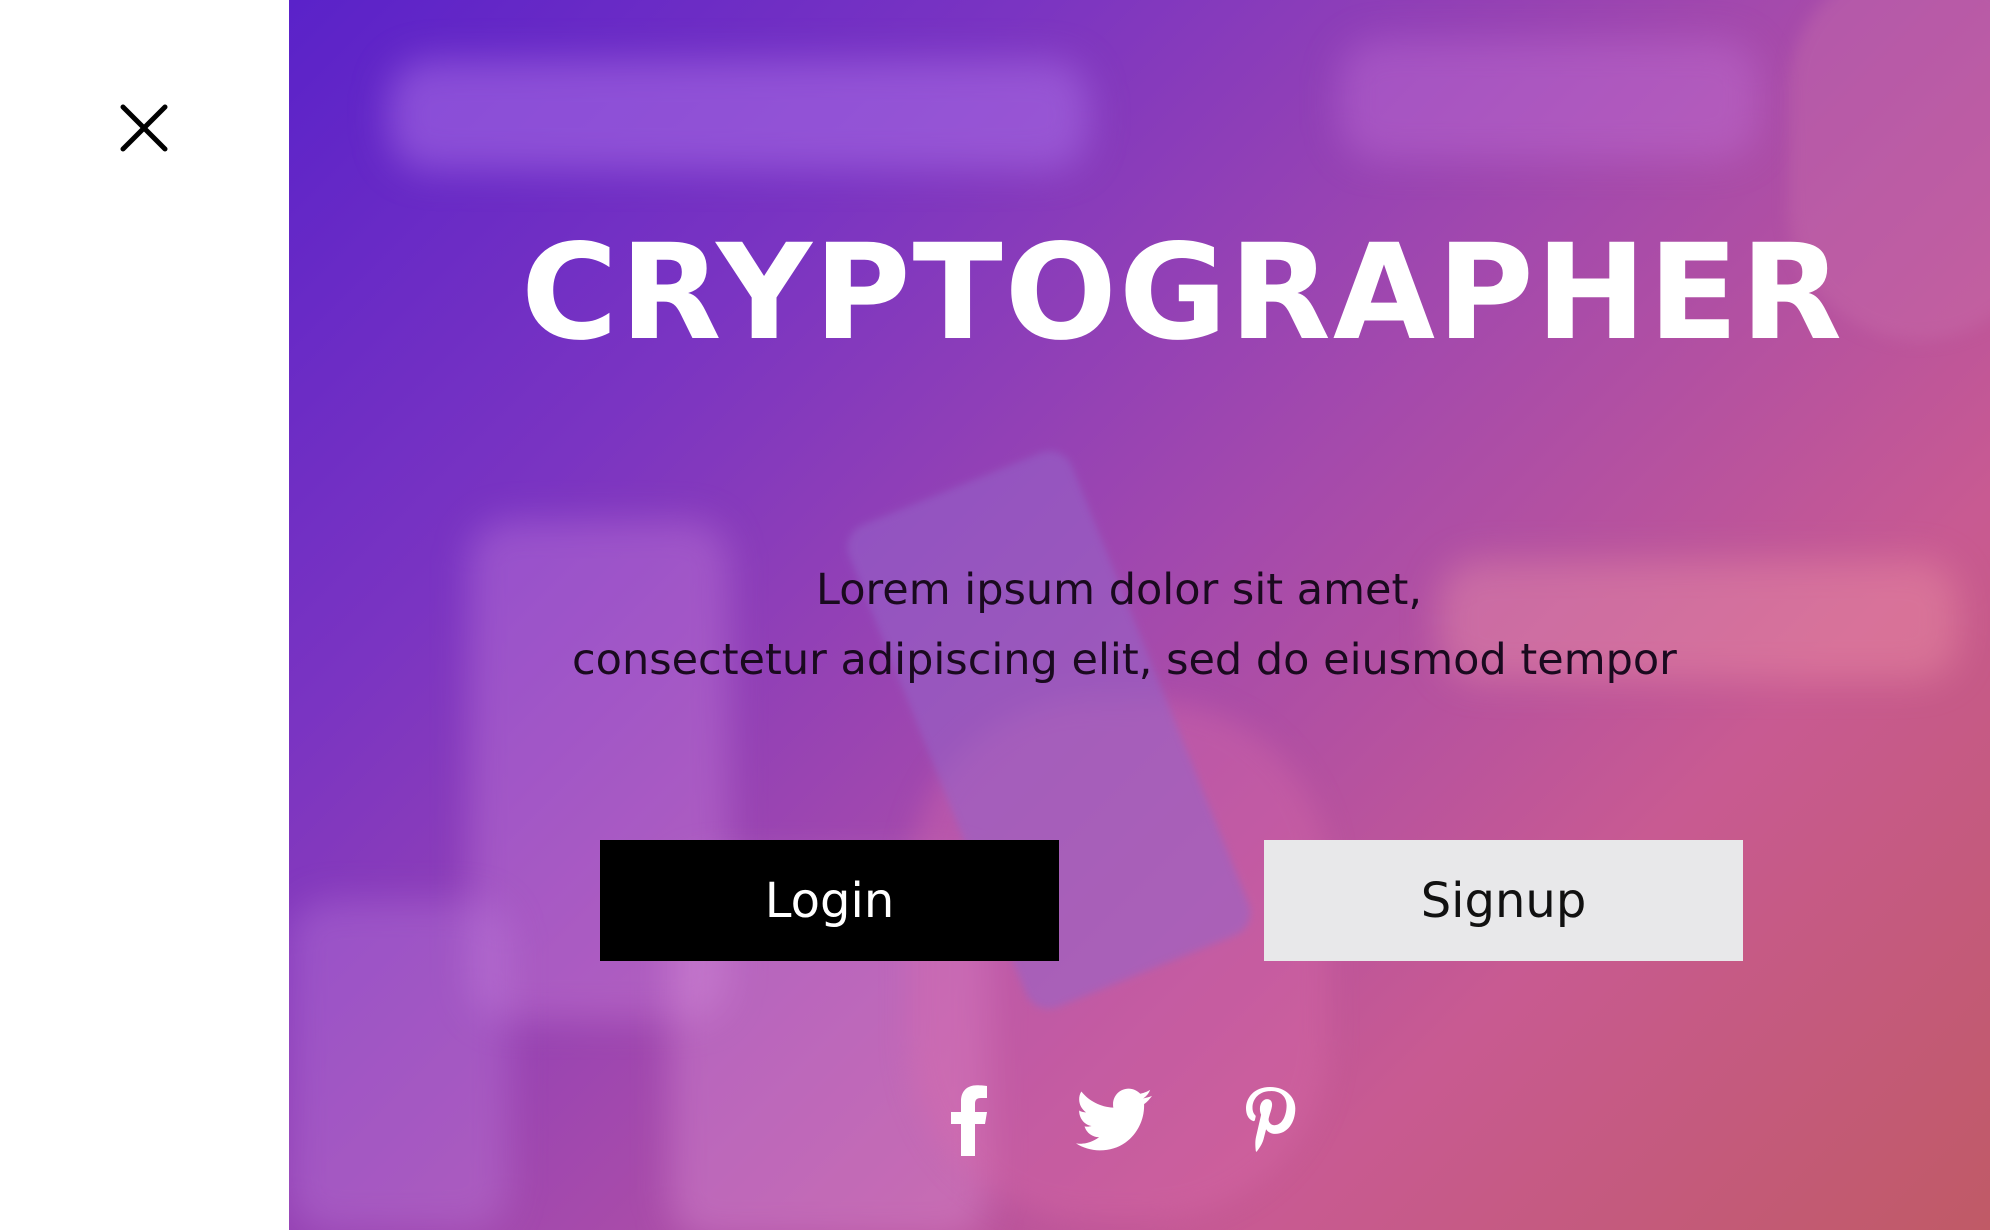 The height and width of the screenshot is (1230, 1990). I want to click on subtitle-line-1: Lorem ipsum dolor sit amet,, so click(1119, 590).